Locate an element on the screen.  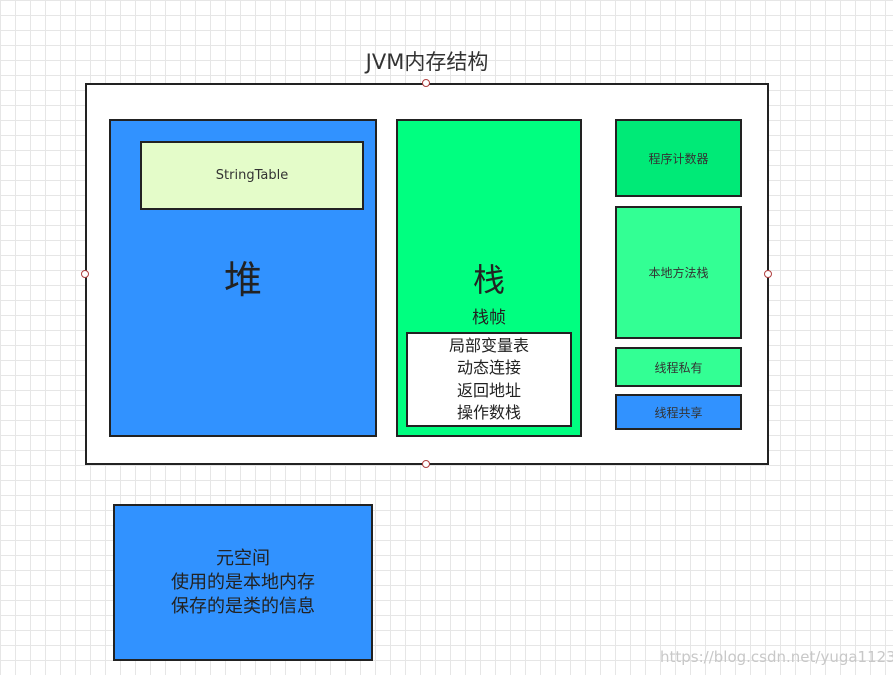
program-counter-box: 程序计数器 is located at coordinates (678, 158).